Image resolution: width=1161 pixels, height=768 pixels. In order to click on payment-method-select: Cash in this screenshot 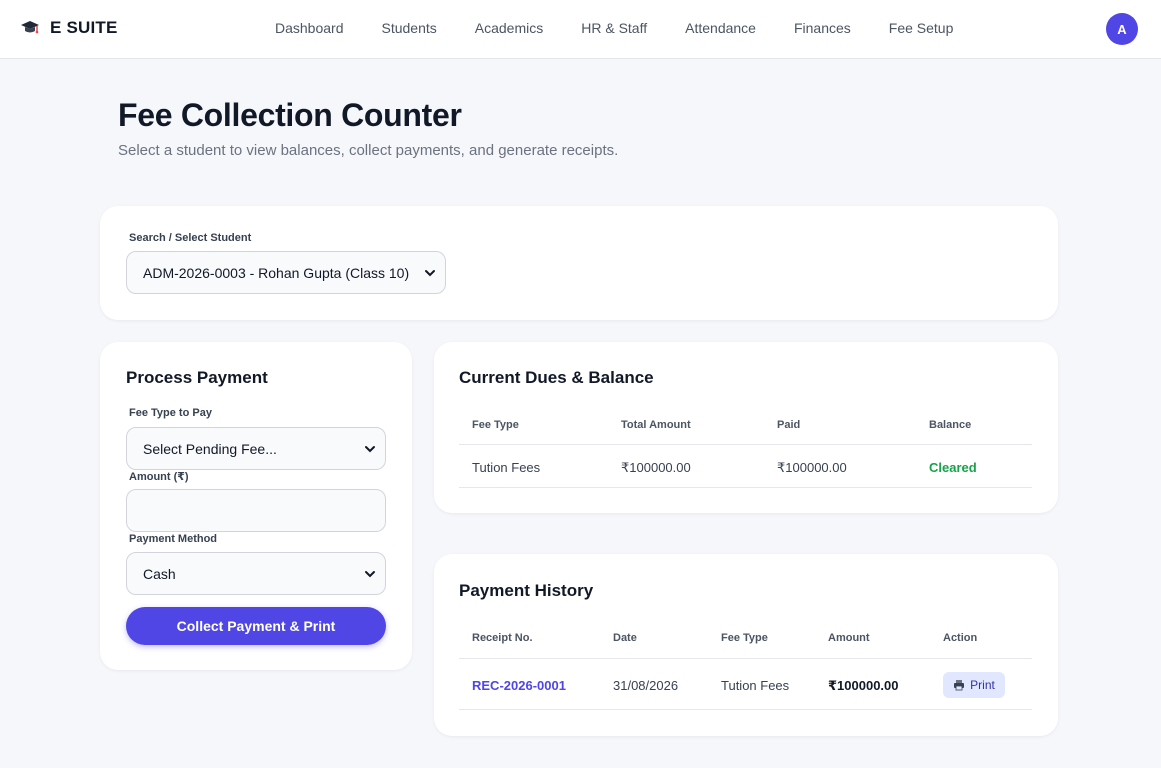, I will do `click(256, 573)`.